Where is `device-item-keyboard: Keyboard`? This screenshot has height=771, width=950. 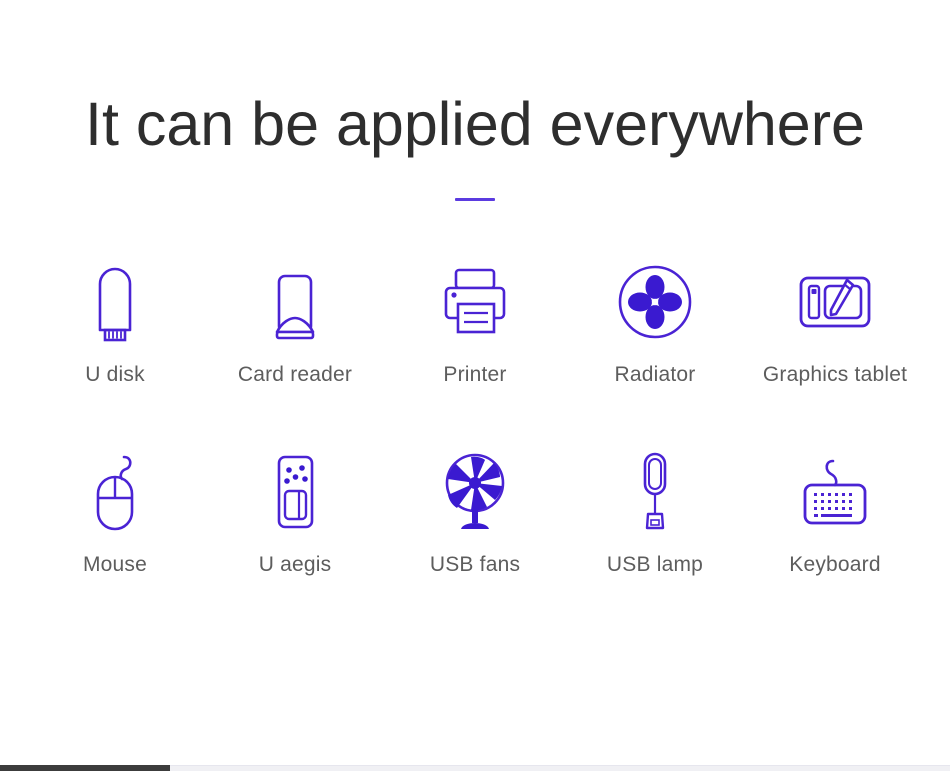 device-item-keyboard: Keyboard is located at coordinates (835, 513).